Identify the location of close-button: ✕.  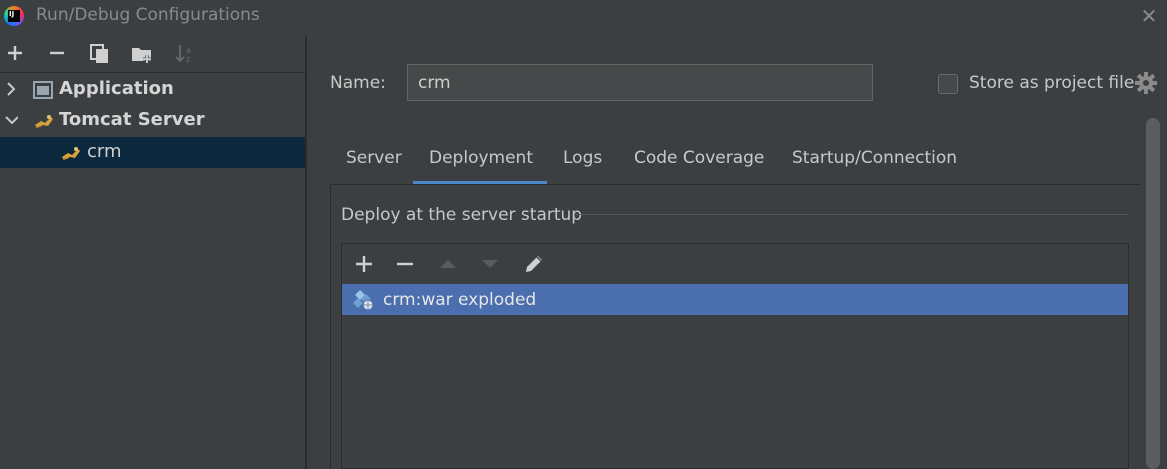
(1149, 16).